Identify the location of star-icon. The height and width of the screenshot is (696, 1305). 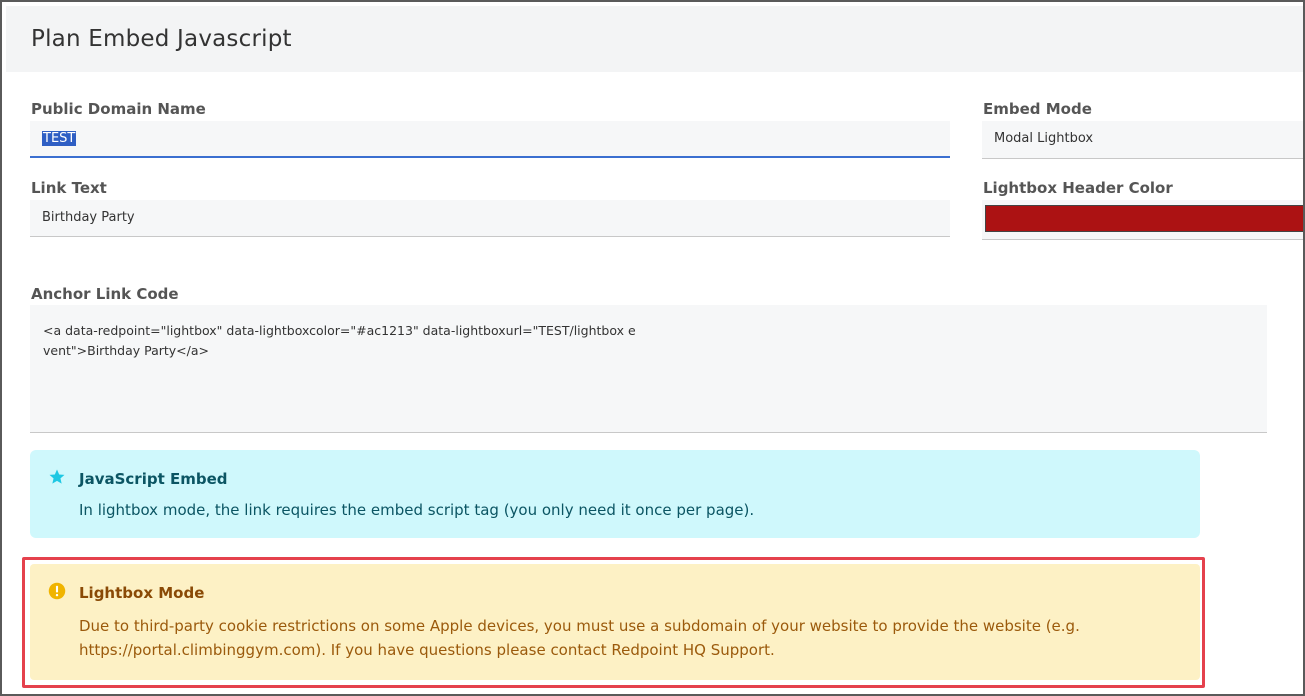
(57, 476).